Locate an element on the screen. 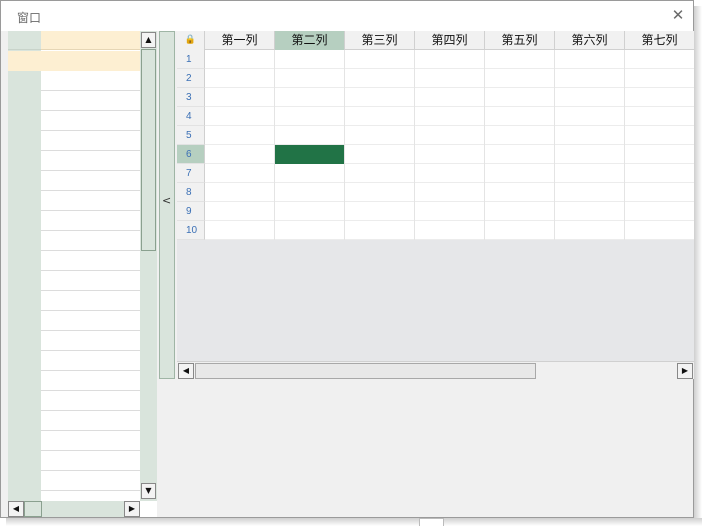 The width and height of the screenshot is (702, 526). window-shadow-bottom is located at coordinates (354, 522).